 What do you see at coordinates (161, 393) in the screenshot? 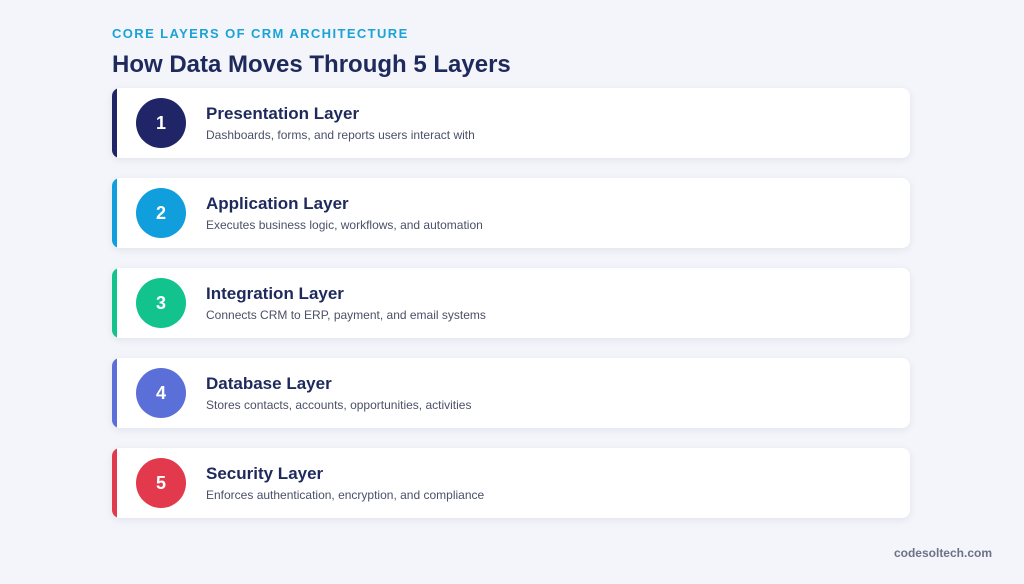
I see `layer-number-badge: 4` at bounding box center [161, 393].